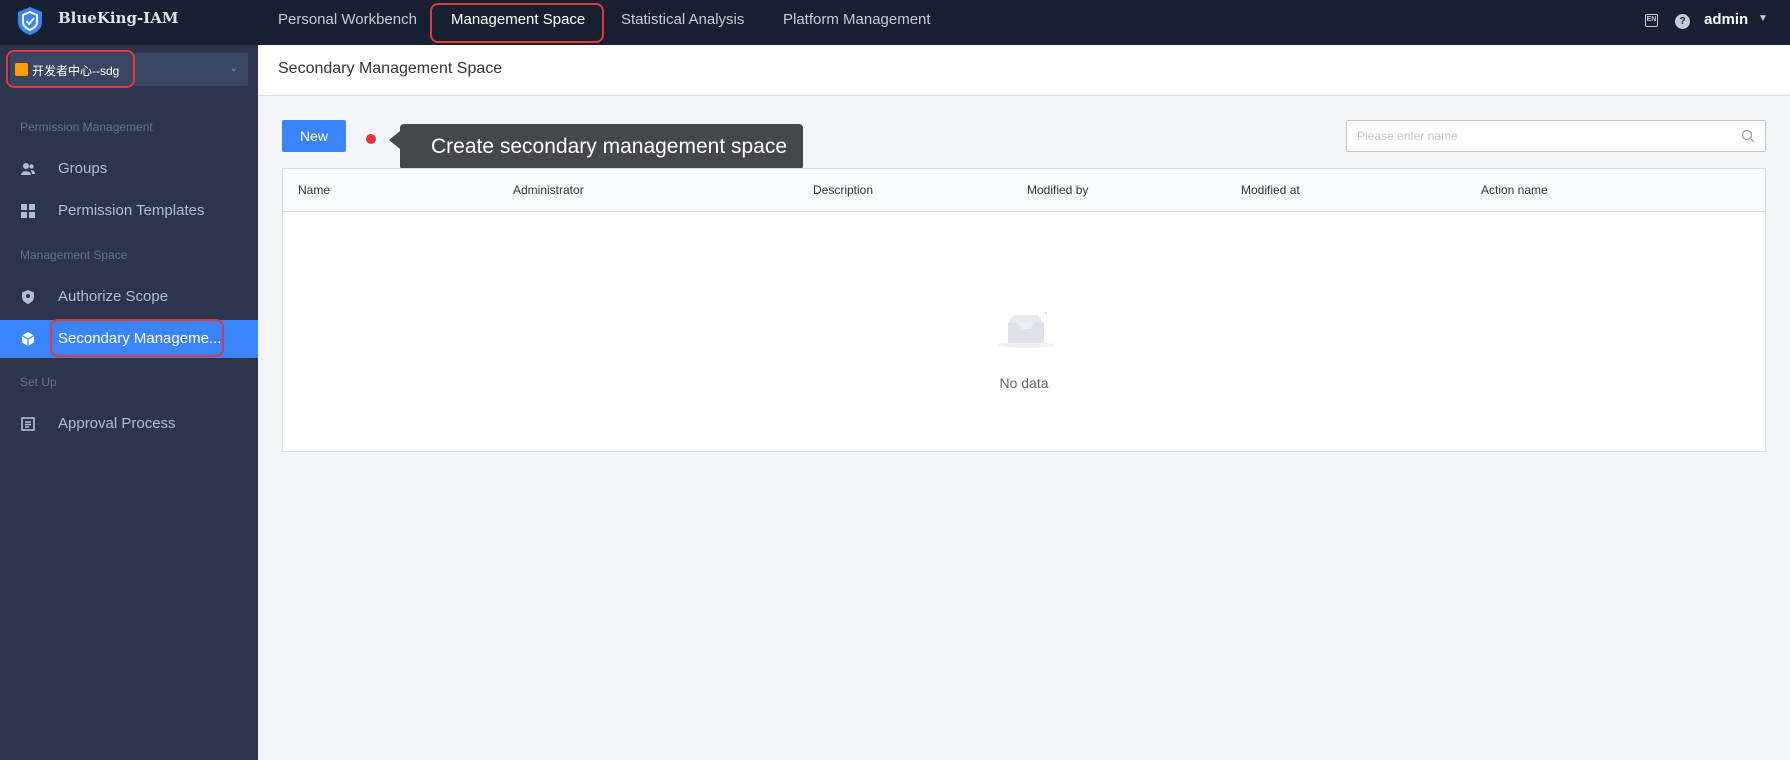 The height and width of the screenshot is (760, 1790). I want to click on column-header-description: Description, so click(843, 190).